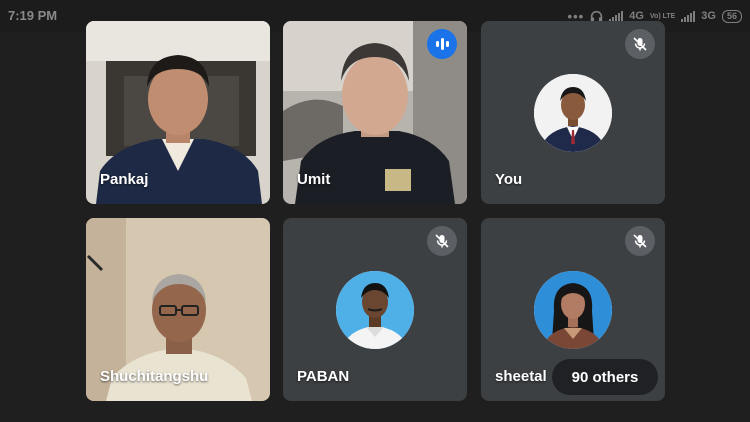 The width and height of the screenshot is (750, 422). Describe the element at coordinates (521, 376) in the screenshot. I see `participant-name: sheetal` at that location.